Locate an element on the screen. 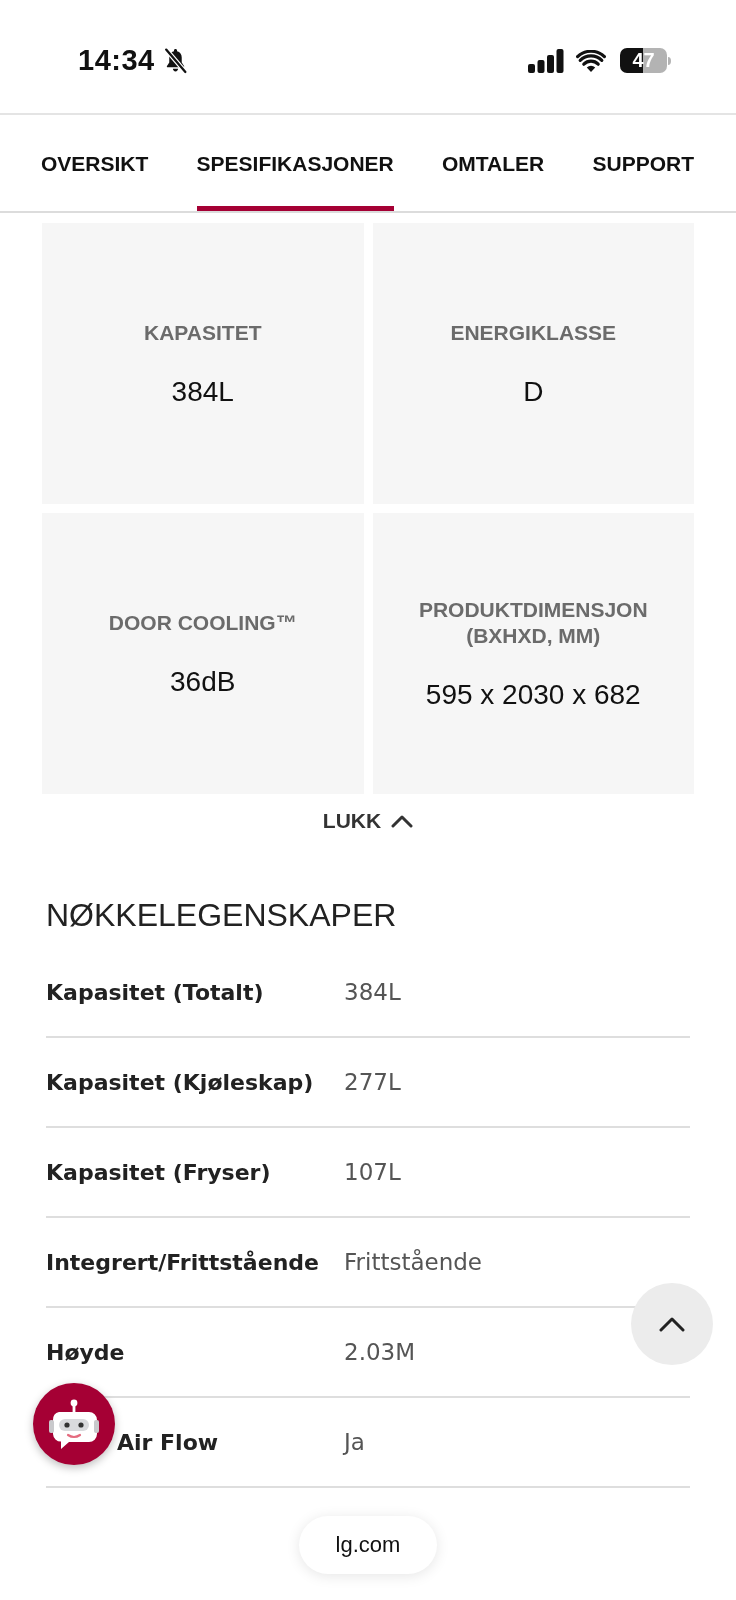 The image size is (736, 1600). robot-icon is located at coordinates (74, 1424).